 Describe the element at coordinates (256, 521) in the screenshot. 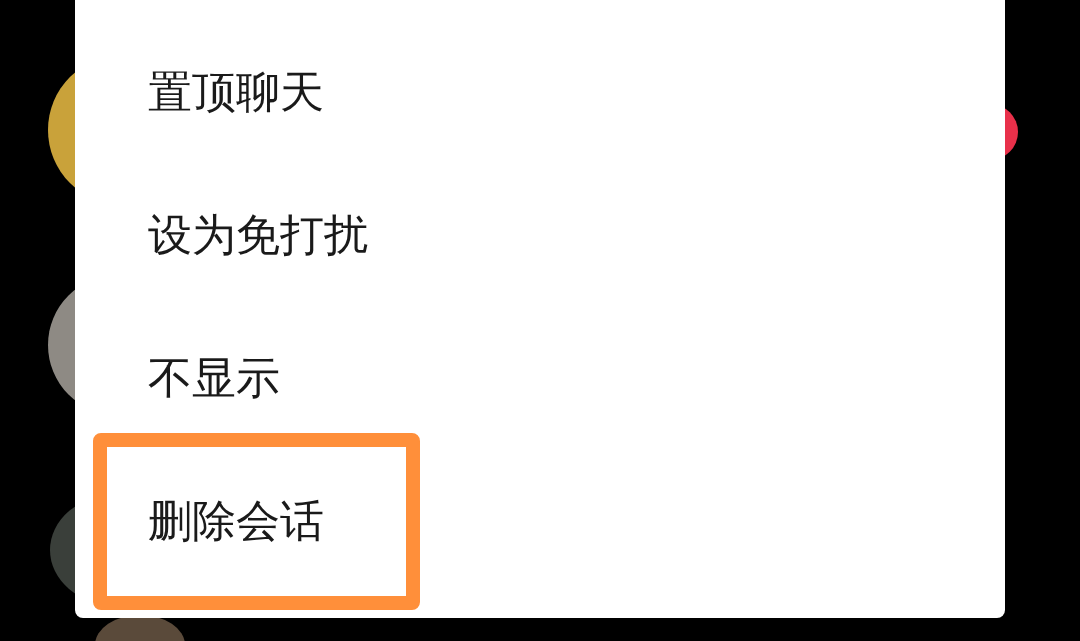

I see `menu-item: 删除会话` at that location.